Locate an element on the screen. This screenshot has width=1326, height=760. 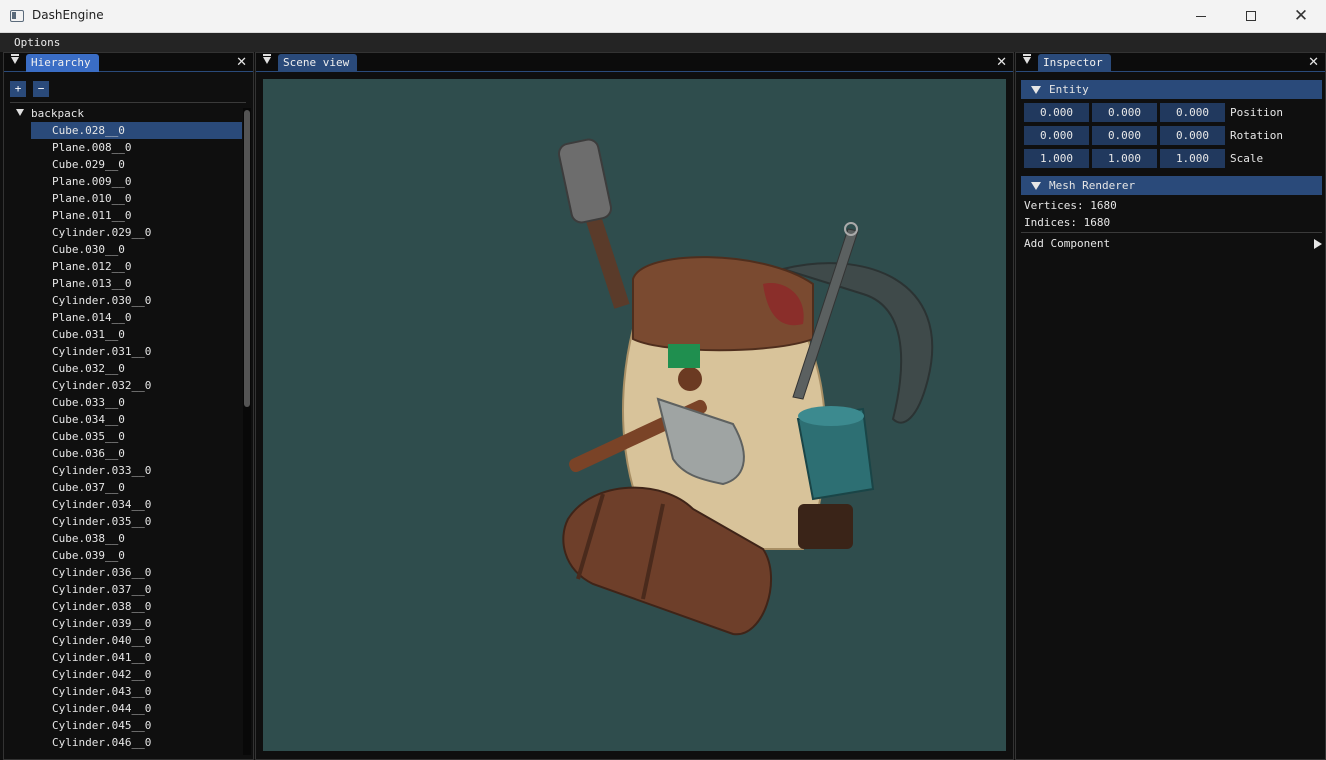
tab-inspector: Inspector is located at coordinates (1074, 63).